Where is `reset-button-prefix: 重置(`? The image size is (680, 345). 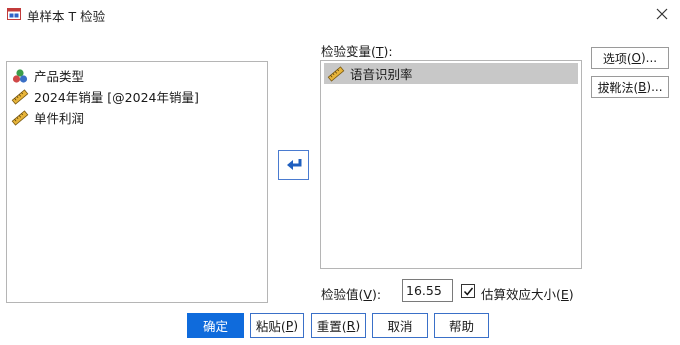
reset-button-prefix: 重置( is located at coordinates (331, 326).